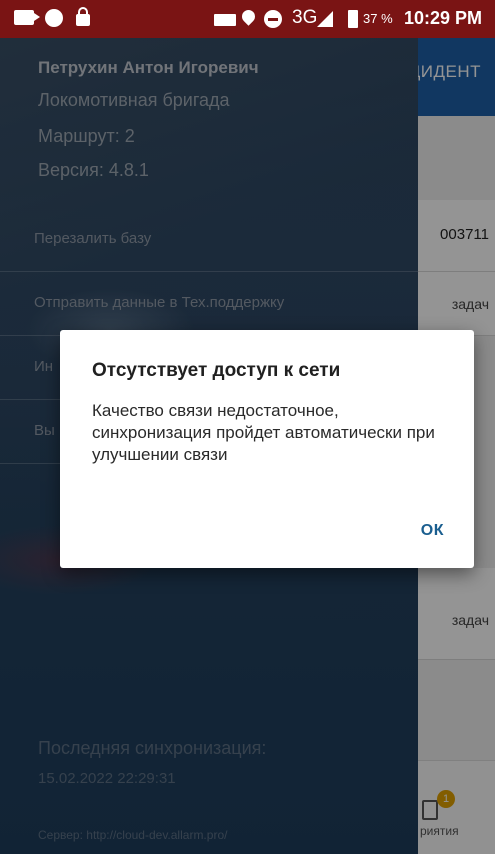  I want to click on lock-icon, so click(83, 16).